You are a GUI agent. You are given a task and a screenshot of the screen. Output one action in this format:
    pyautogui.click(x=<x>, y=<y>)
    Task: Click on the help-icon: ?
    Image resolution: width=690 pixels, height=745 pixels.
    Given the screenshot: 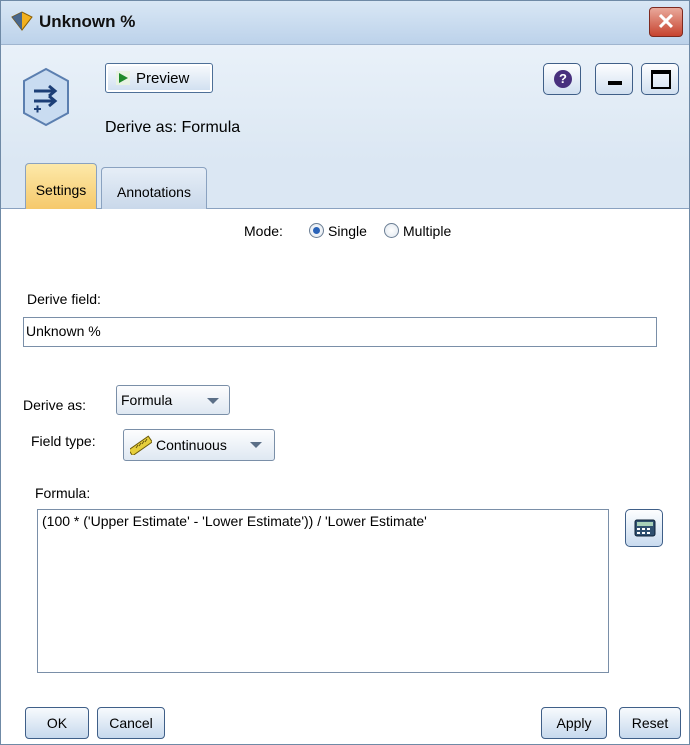 What is the action you would take?
    pyautogui.click(x=563, y=79)
    